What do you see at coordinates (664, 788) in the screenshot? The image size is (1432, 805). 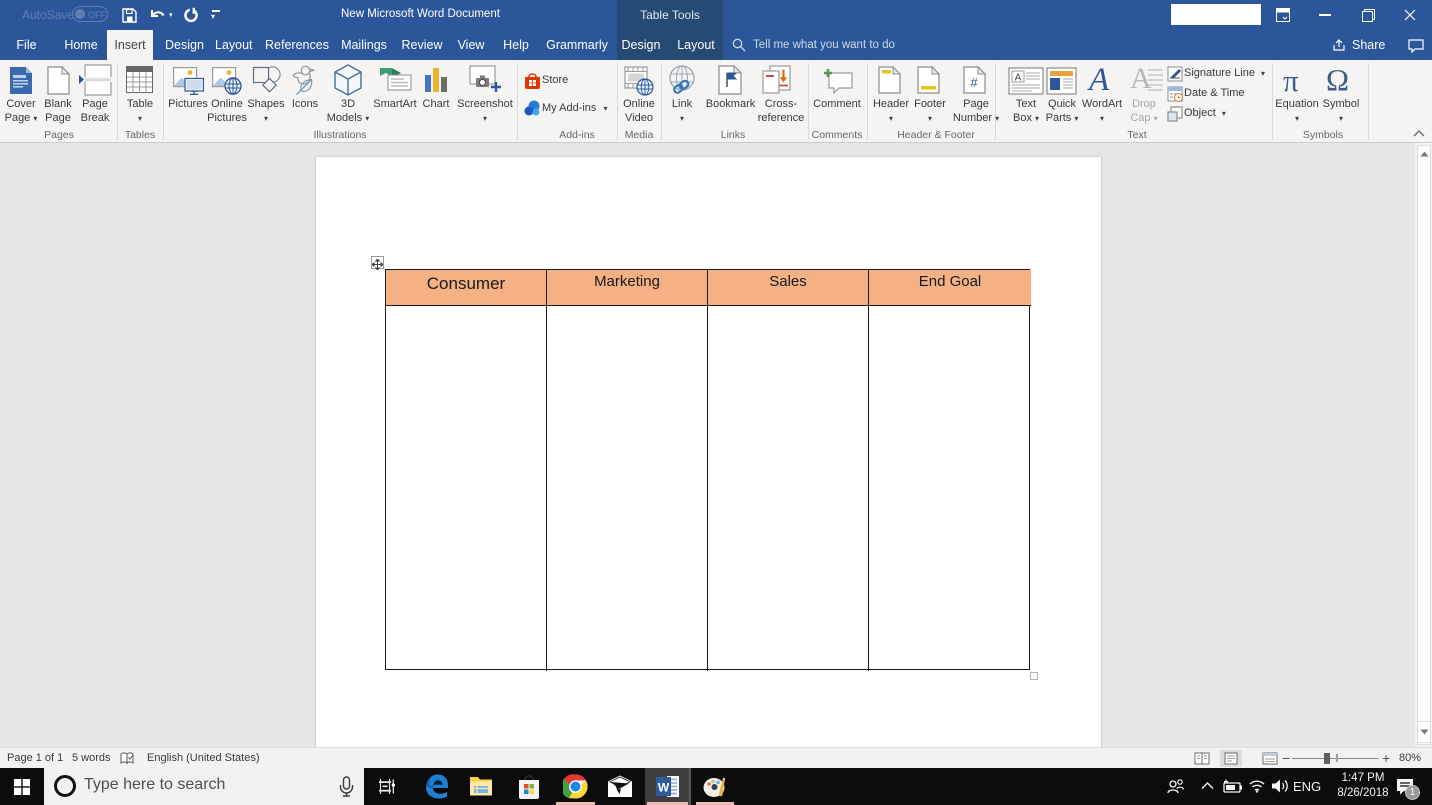 I see `svg-text: W` at bounding box center [664, 788].